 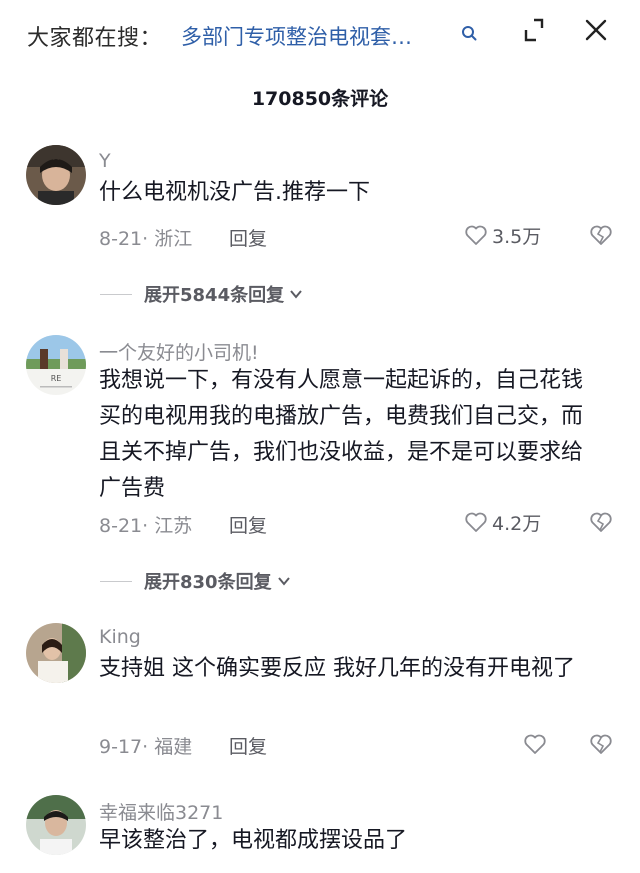 I want to click on avatar: RE, so click(x=56, y=365).